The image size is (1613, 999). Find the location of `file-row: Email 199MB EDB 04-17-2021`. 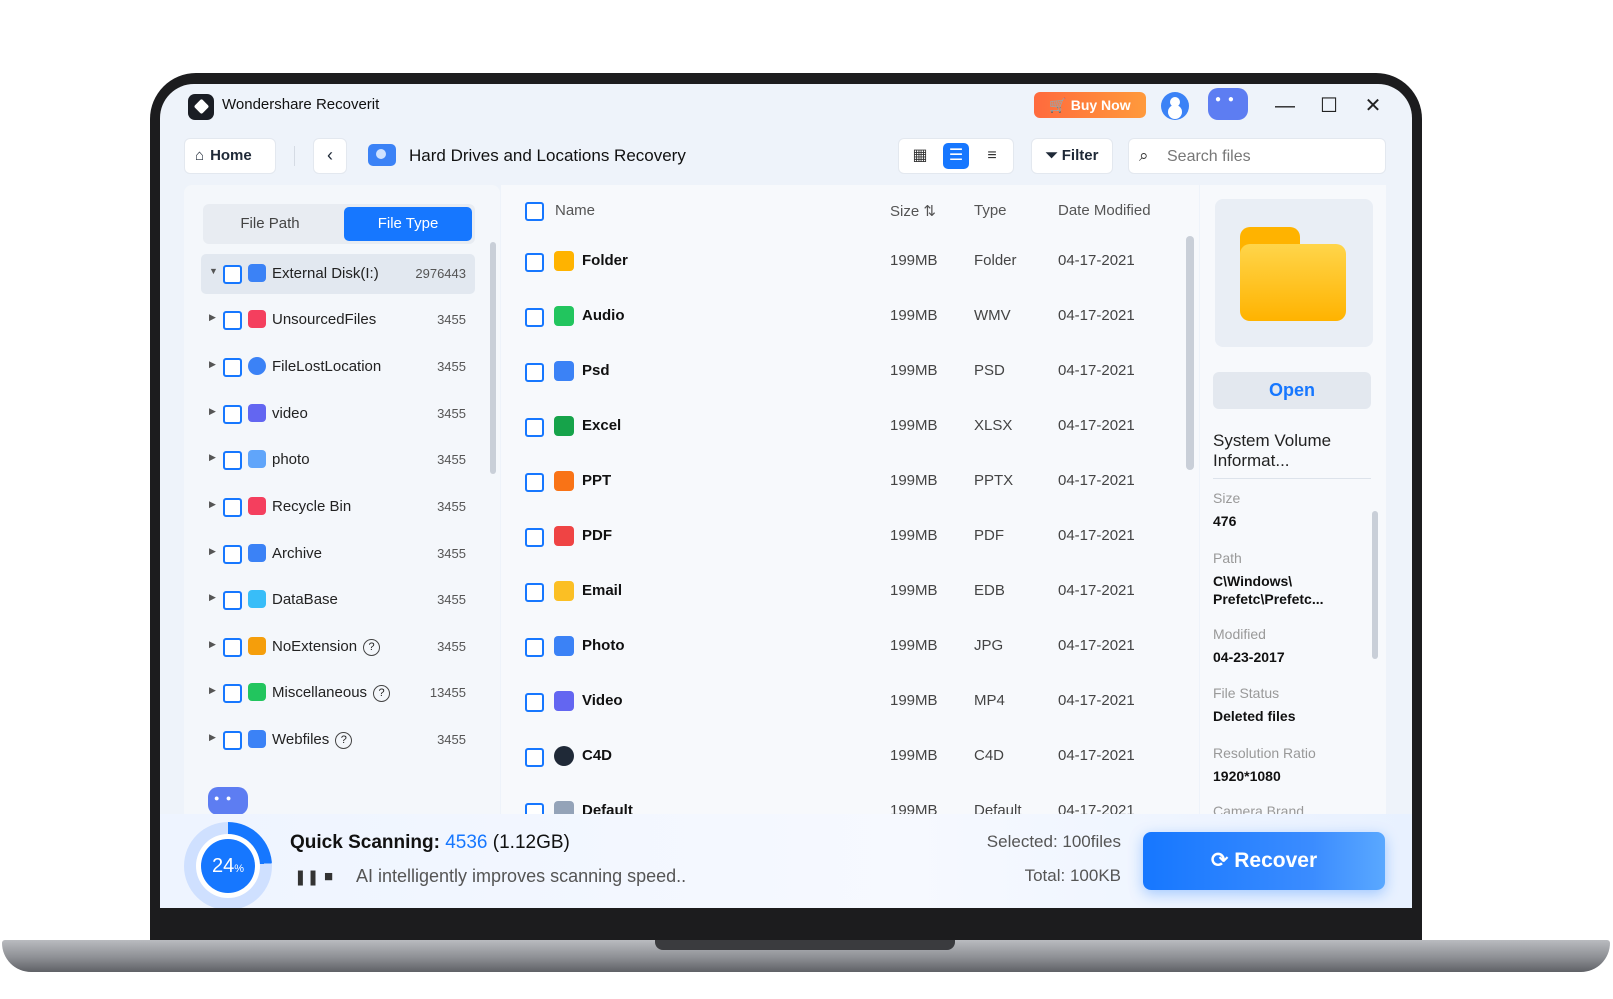

file-row: Email 199MB EDB 04-17-2021 is located at coordinates (846, 591).